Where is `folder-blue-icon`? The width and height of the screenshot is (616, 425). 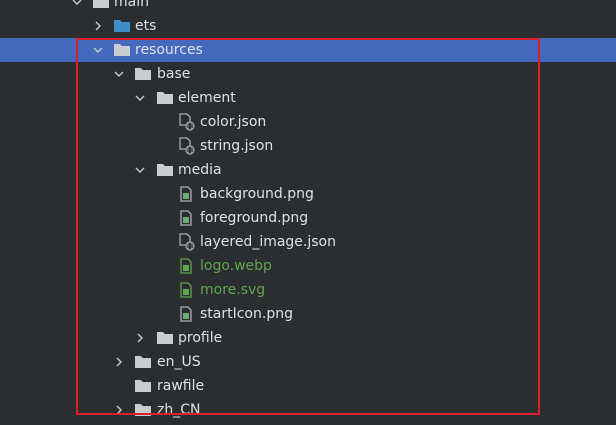
folder-blue-icon is located at coordinates (122, 26).